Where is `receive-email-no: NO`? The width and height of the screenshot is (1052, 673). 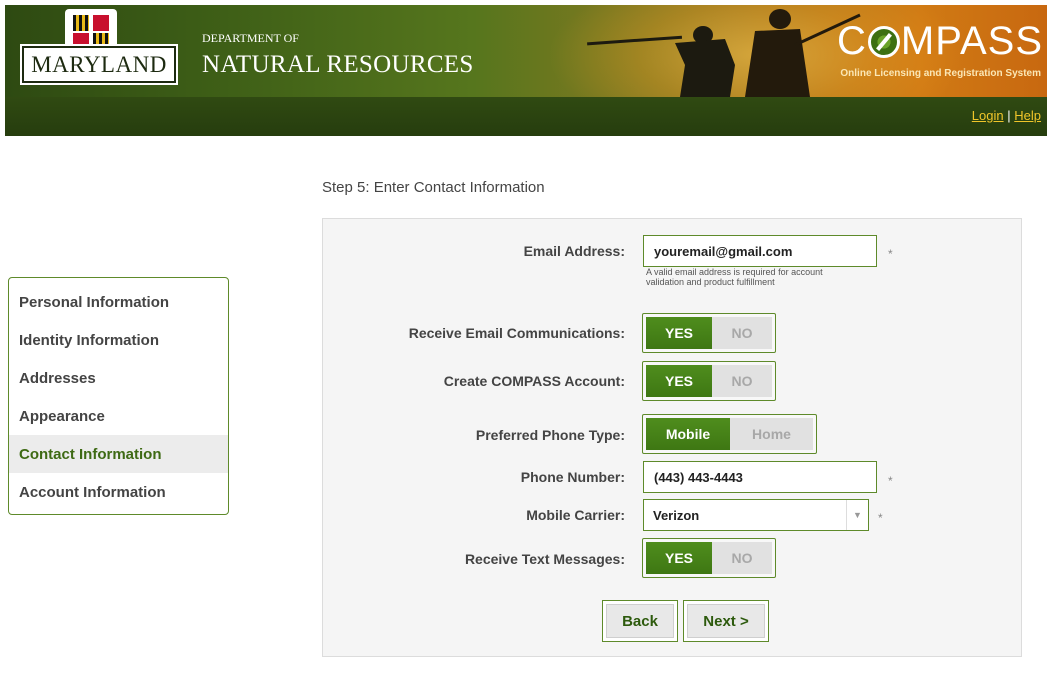 receive-email-no: NO is located at coordinates (742, 333).